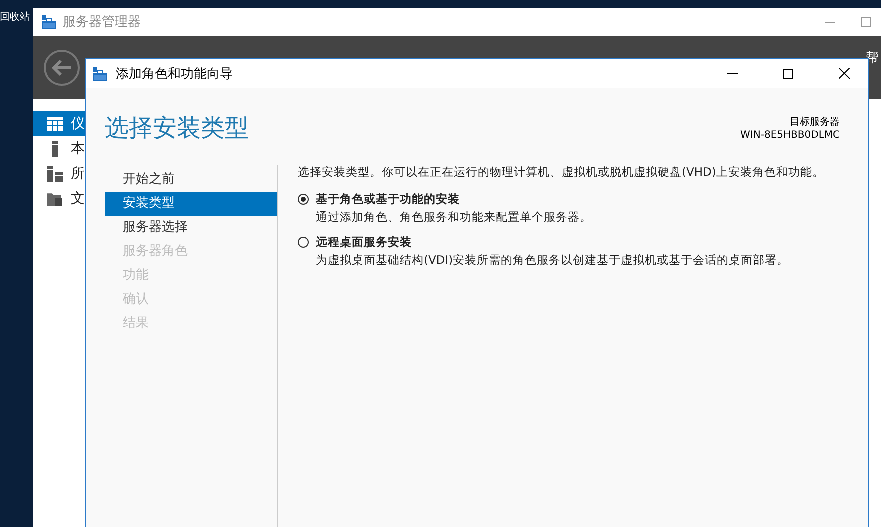 The width and height of the screenshot is (881, 527). What do you see at coordinates (570, 199) in the screenshot?
I see `option-label: 基于角色或基于功能的安装` at bounding box center [570, 199].